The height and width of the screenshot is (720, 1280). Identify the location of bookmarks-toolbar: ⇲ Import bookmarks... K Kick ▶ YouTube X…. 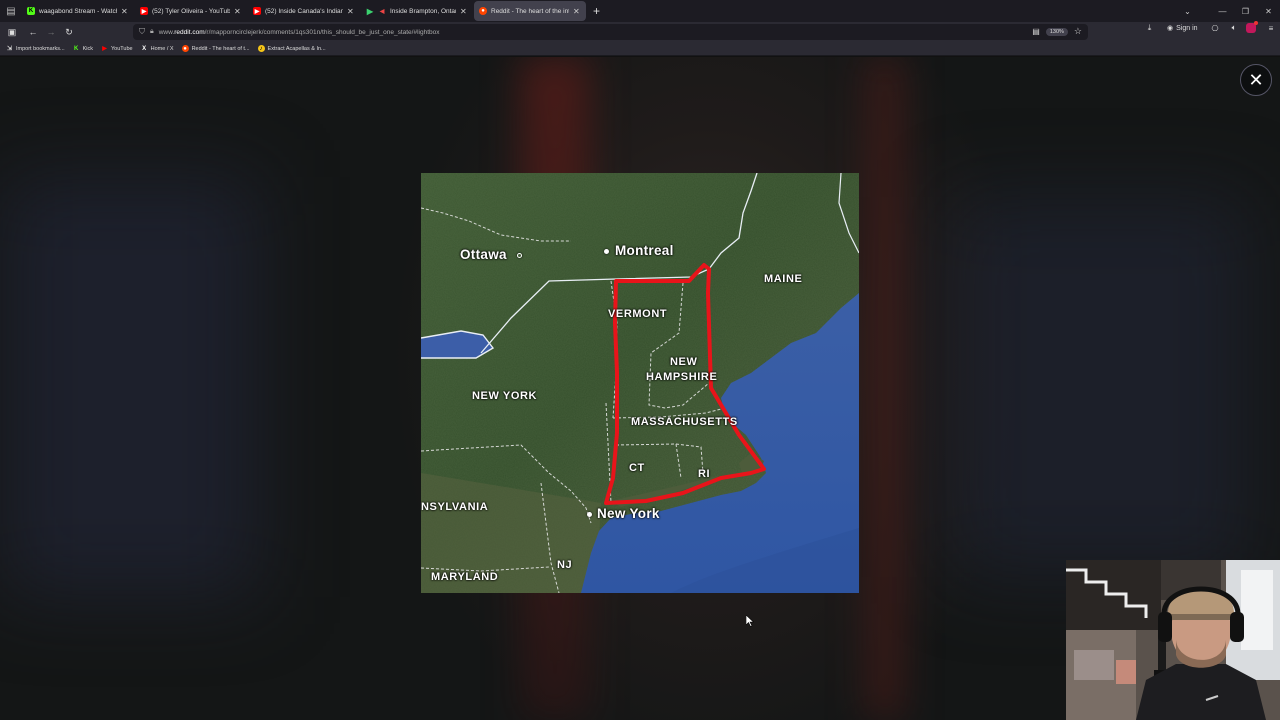
(640, 49).